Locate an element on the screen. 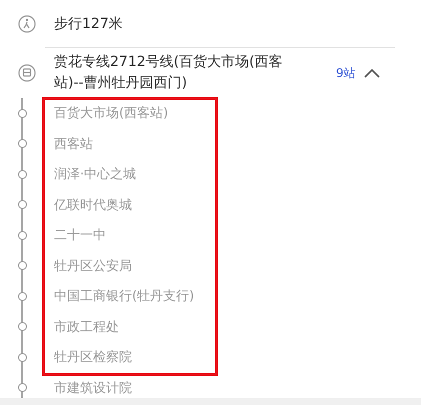  bus-icon is located at coordinates (27, 73).